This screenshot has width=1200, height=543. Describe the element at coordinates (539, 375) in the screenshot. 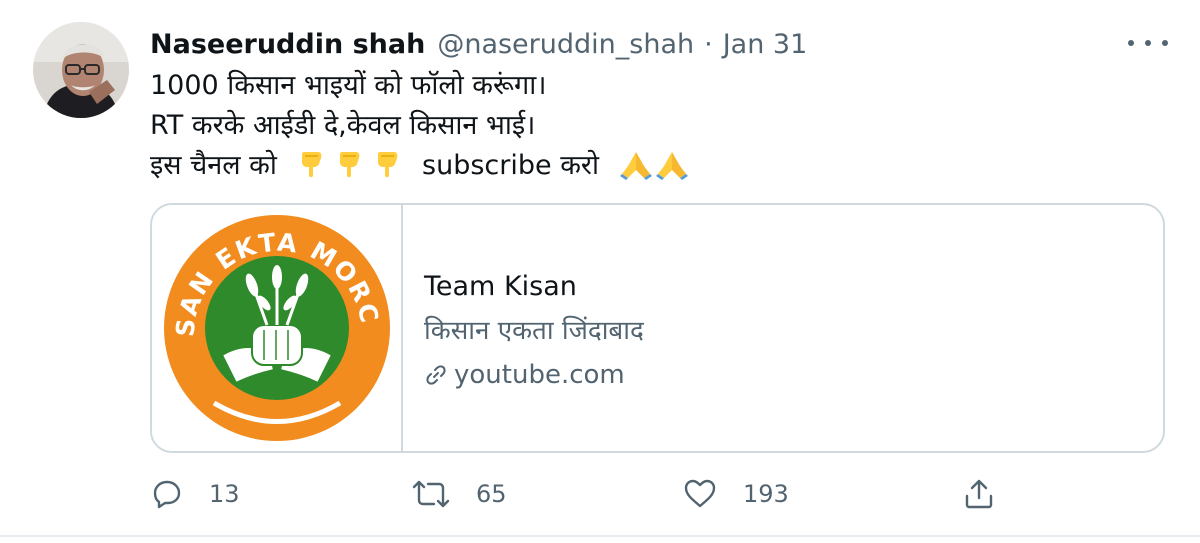

I see `card-domain-text: youtube.com` at that location.